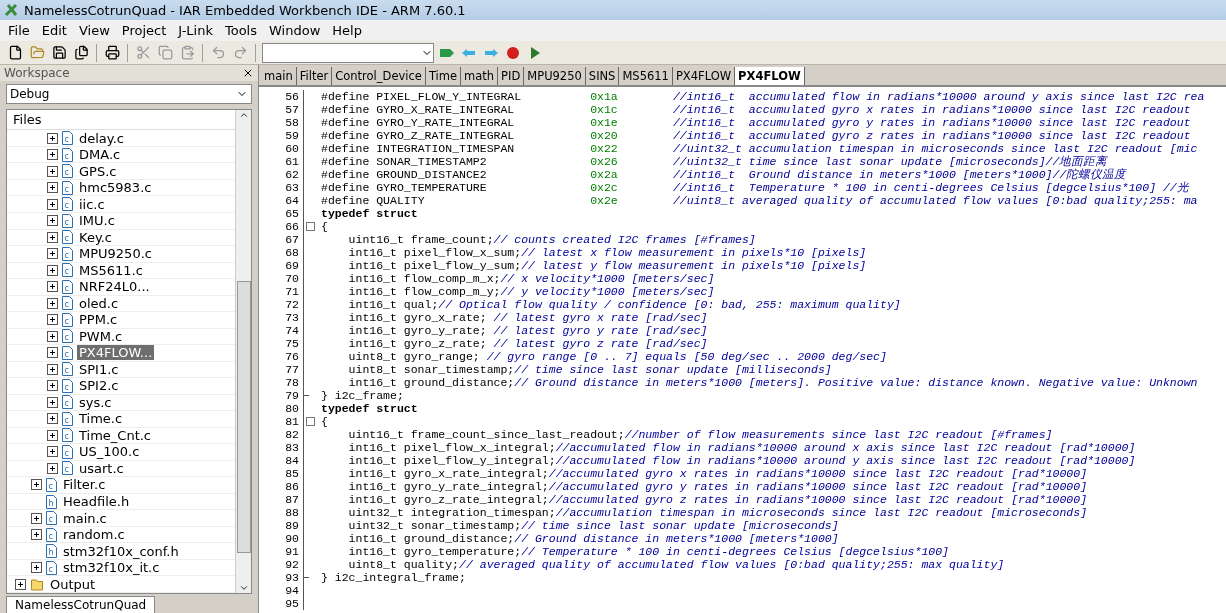 This screenshot has height=613, width=1226. I want to click on menu-item: File, so click(19, 30).